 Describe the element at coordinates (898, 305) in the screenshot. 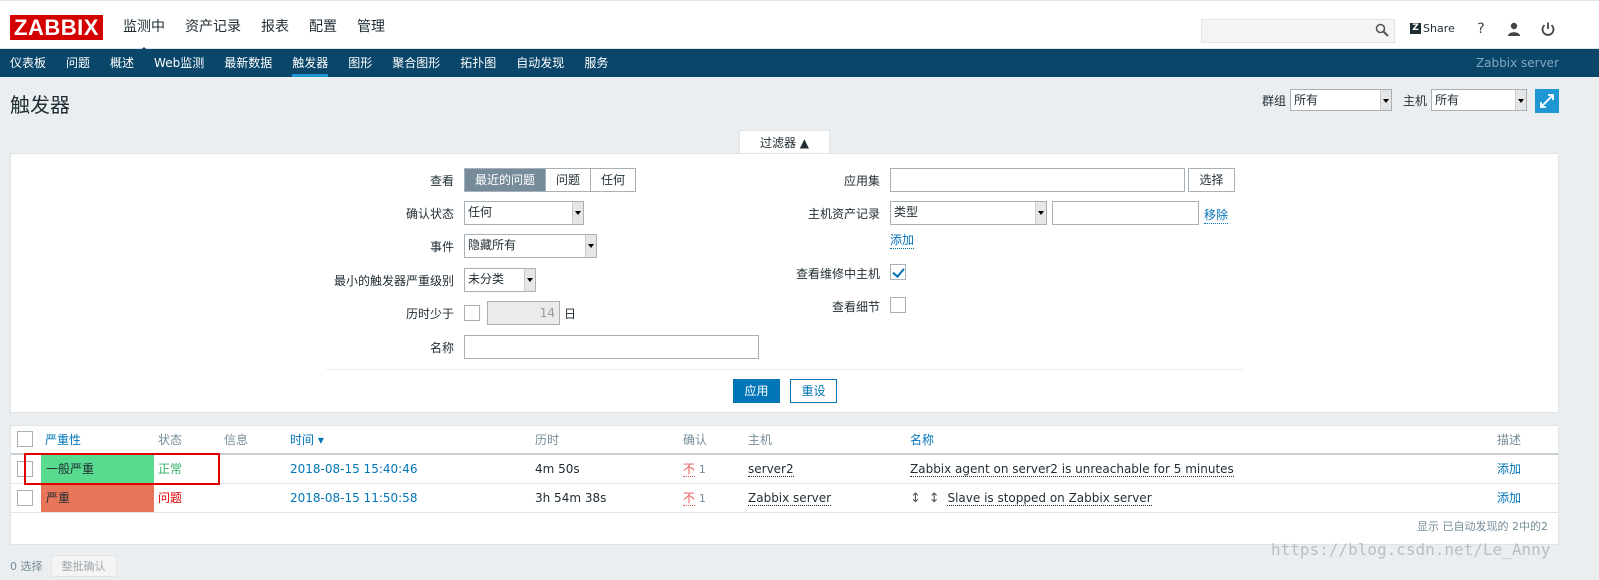

I see `show-details-checkbox` at that location.